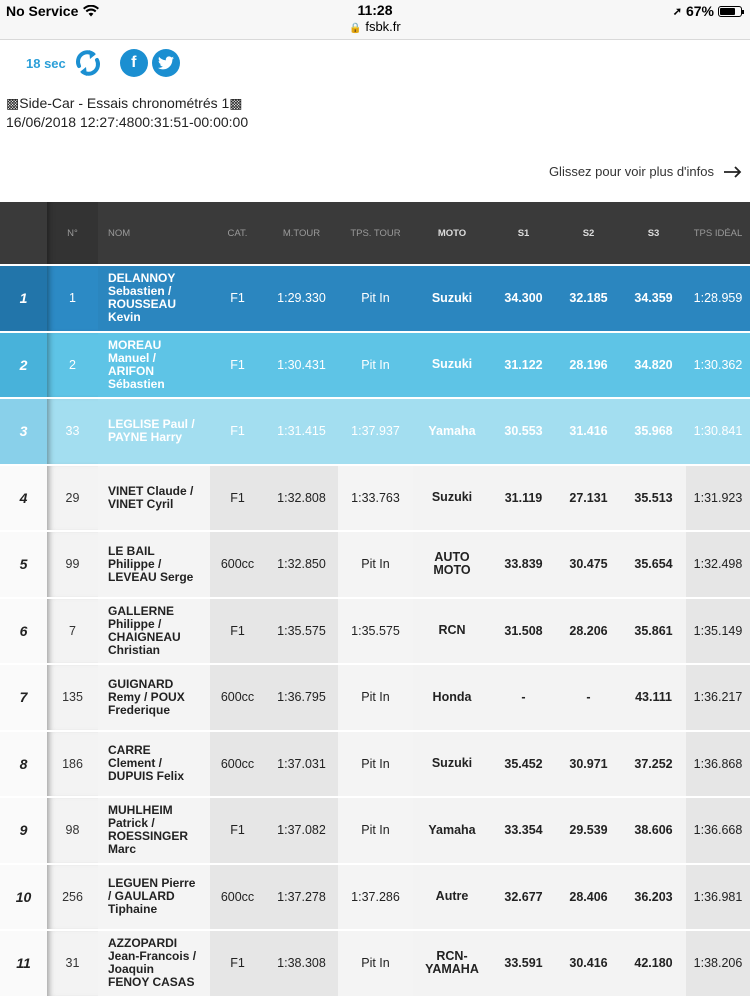 This screenshot has height=1000, width=750. What do you see at coordinates (588, 697) in the screenshot?
I see `sector-2: -` at bounding box center [588, 697].